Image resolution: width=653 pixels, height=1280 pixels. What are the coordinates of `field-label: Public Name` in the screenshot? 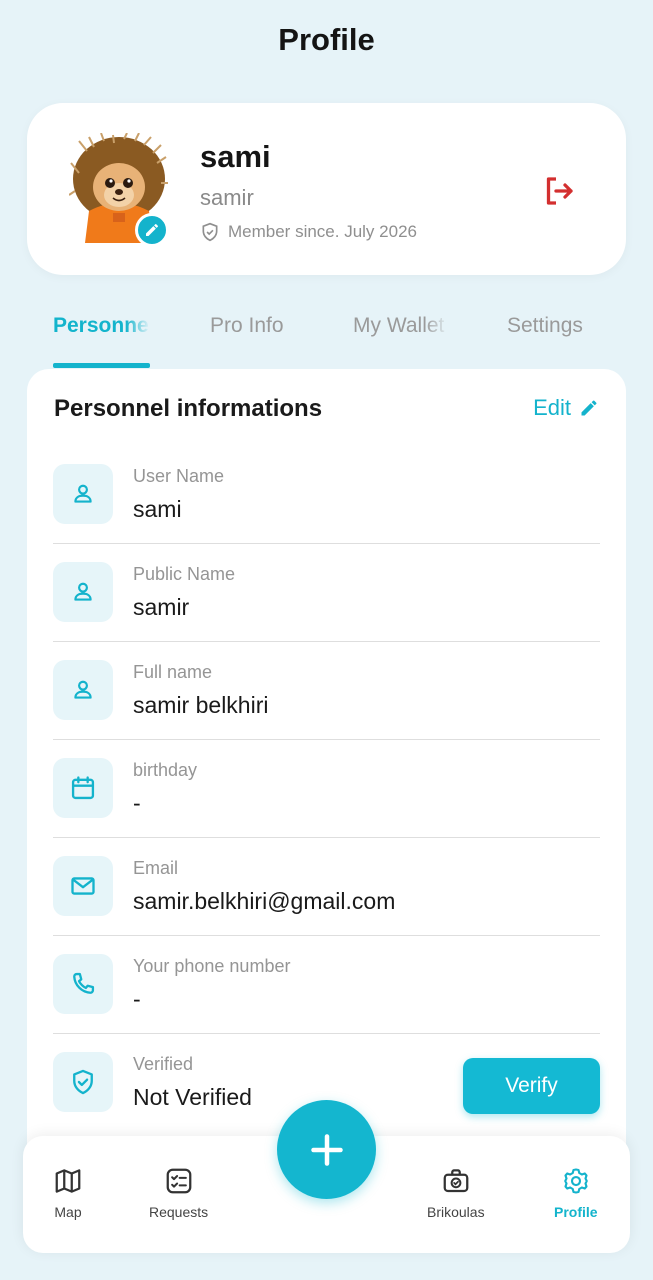 It's located at (184, 574).